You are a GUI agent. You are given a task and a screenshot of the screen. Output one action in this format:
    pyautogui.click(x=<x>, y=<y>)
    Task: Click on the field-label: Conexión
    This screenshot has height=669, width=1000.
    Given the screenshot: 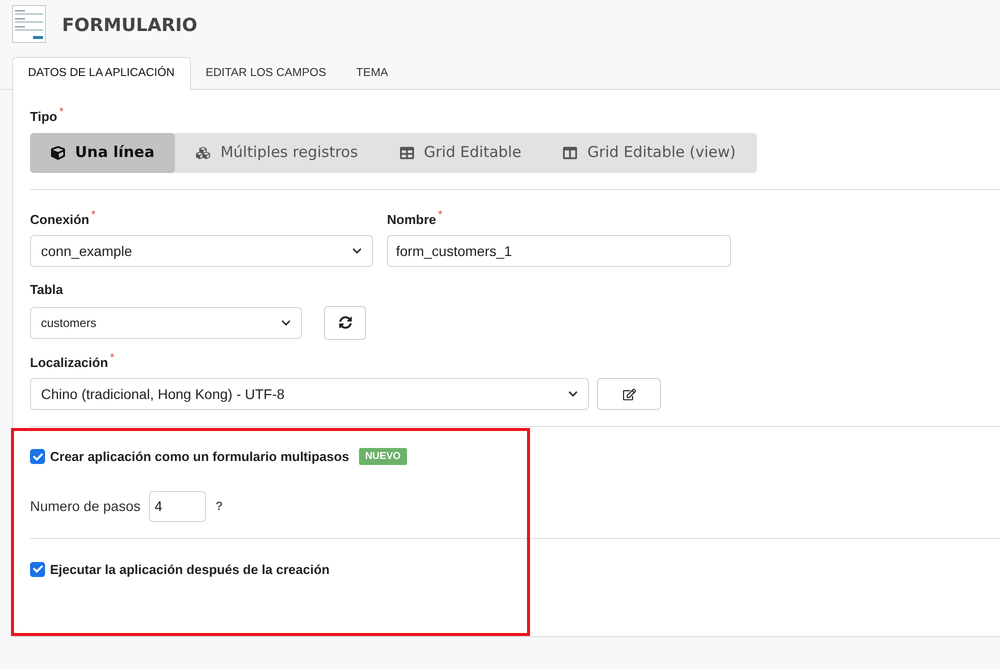 What is the action you would take?
    pyautogui.click(x=60, y=219)
    